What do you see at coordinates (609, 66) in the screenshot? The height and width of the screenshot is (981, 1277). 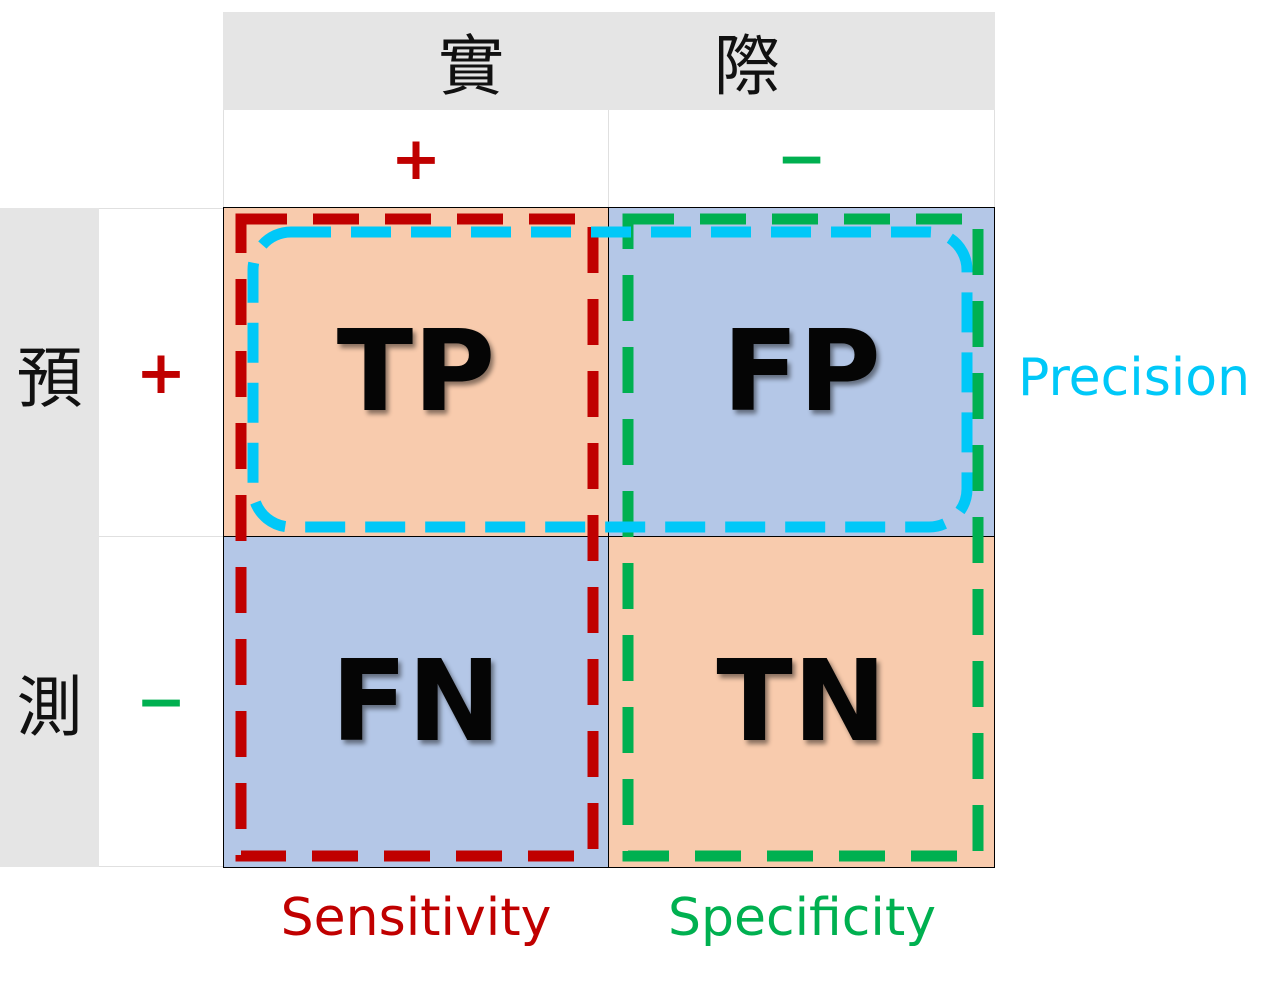 I see `actual-header-label: 實 際` at bounding box center [609, 66].